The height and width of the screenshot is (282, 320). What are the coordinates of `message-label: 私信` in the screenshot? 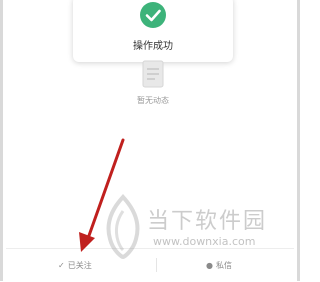 It's located at (223, 265).